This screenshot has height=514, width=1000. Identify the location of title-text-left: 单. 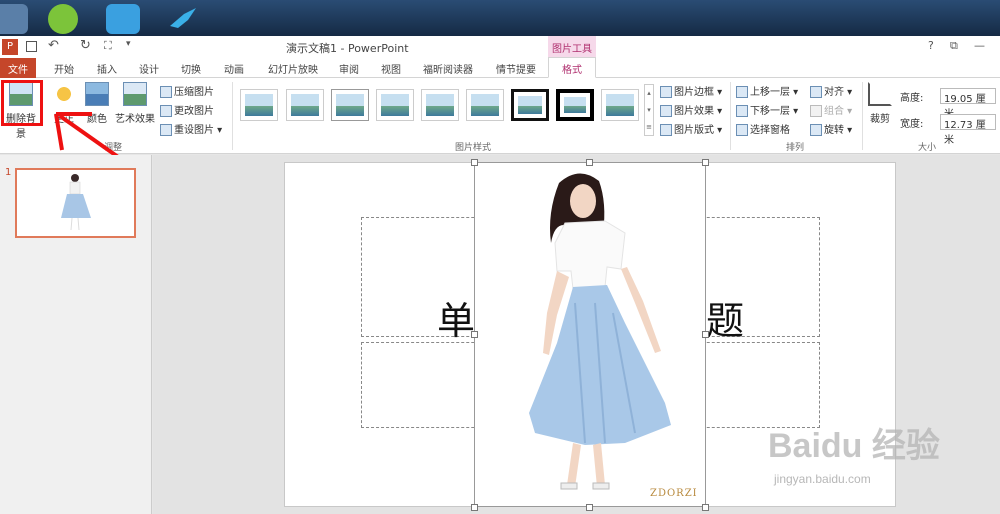
(456, 321).